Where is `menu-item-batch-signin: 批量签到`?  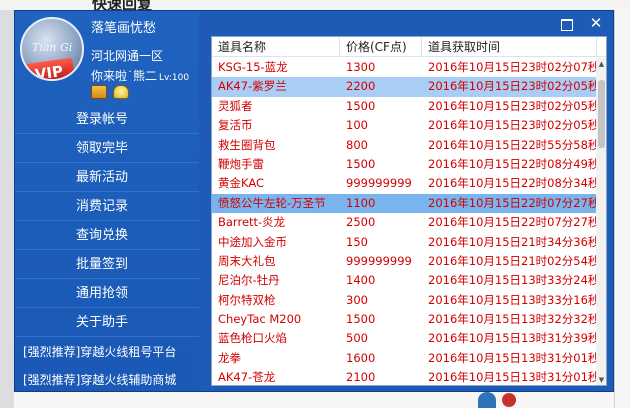
menu-item-batch-signin: 批量签到 is located at coordinates (107, 264).